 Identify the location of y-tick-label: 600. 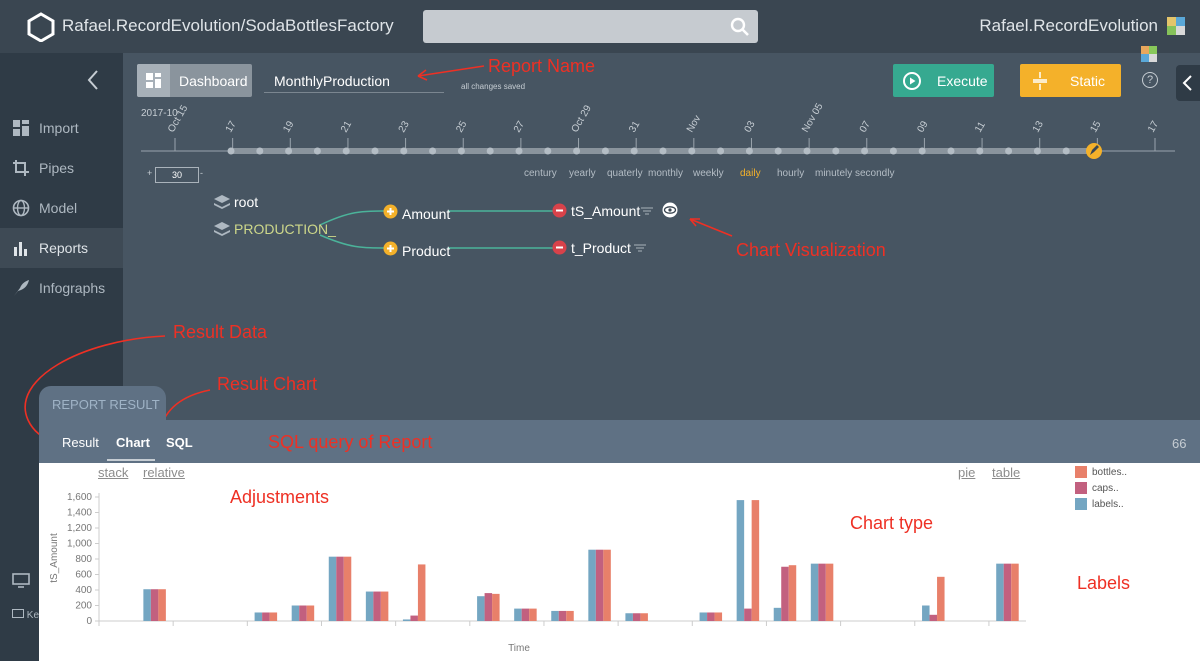
(83, 575).